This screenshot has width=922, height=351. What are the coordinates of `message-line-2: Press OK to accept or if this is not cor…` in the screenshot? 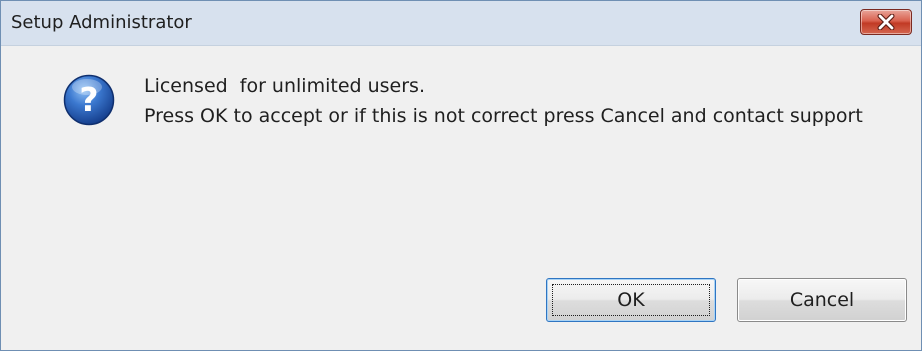 It's located at (503, 116).